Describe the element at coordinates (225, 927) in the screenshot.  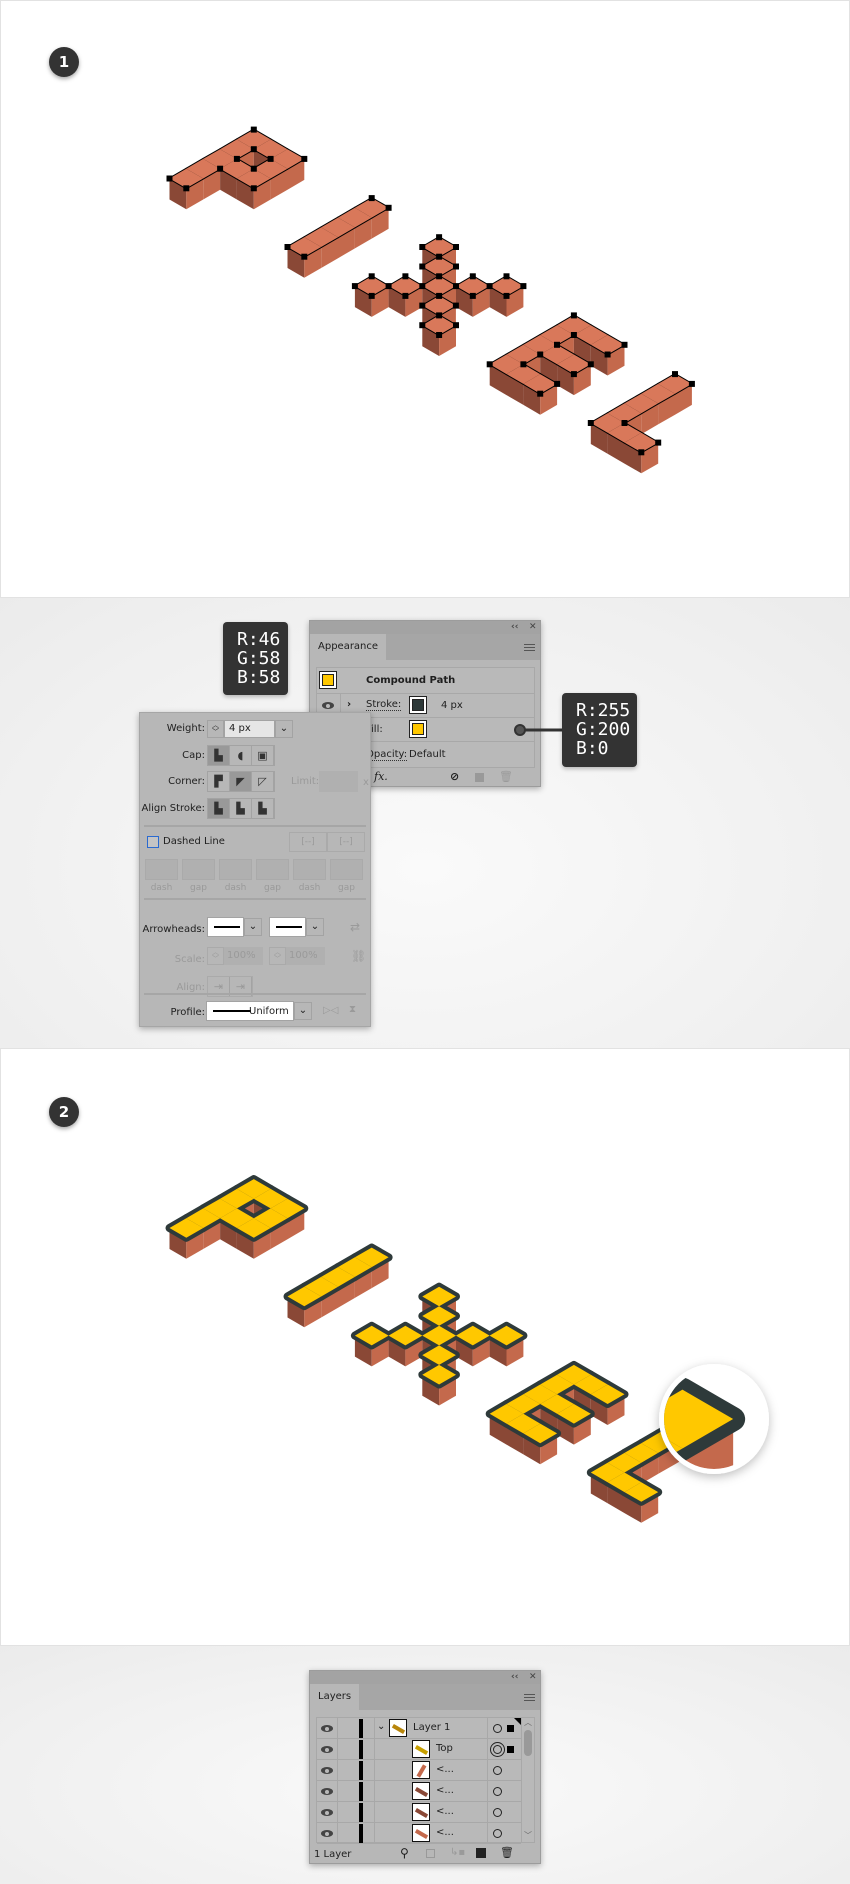
I see `start-arrowhead-select` at that location.